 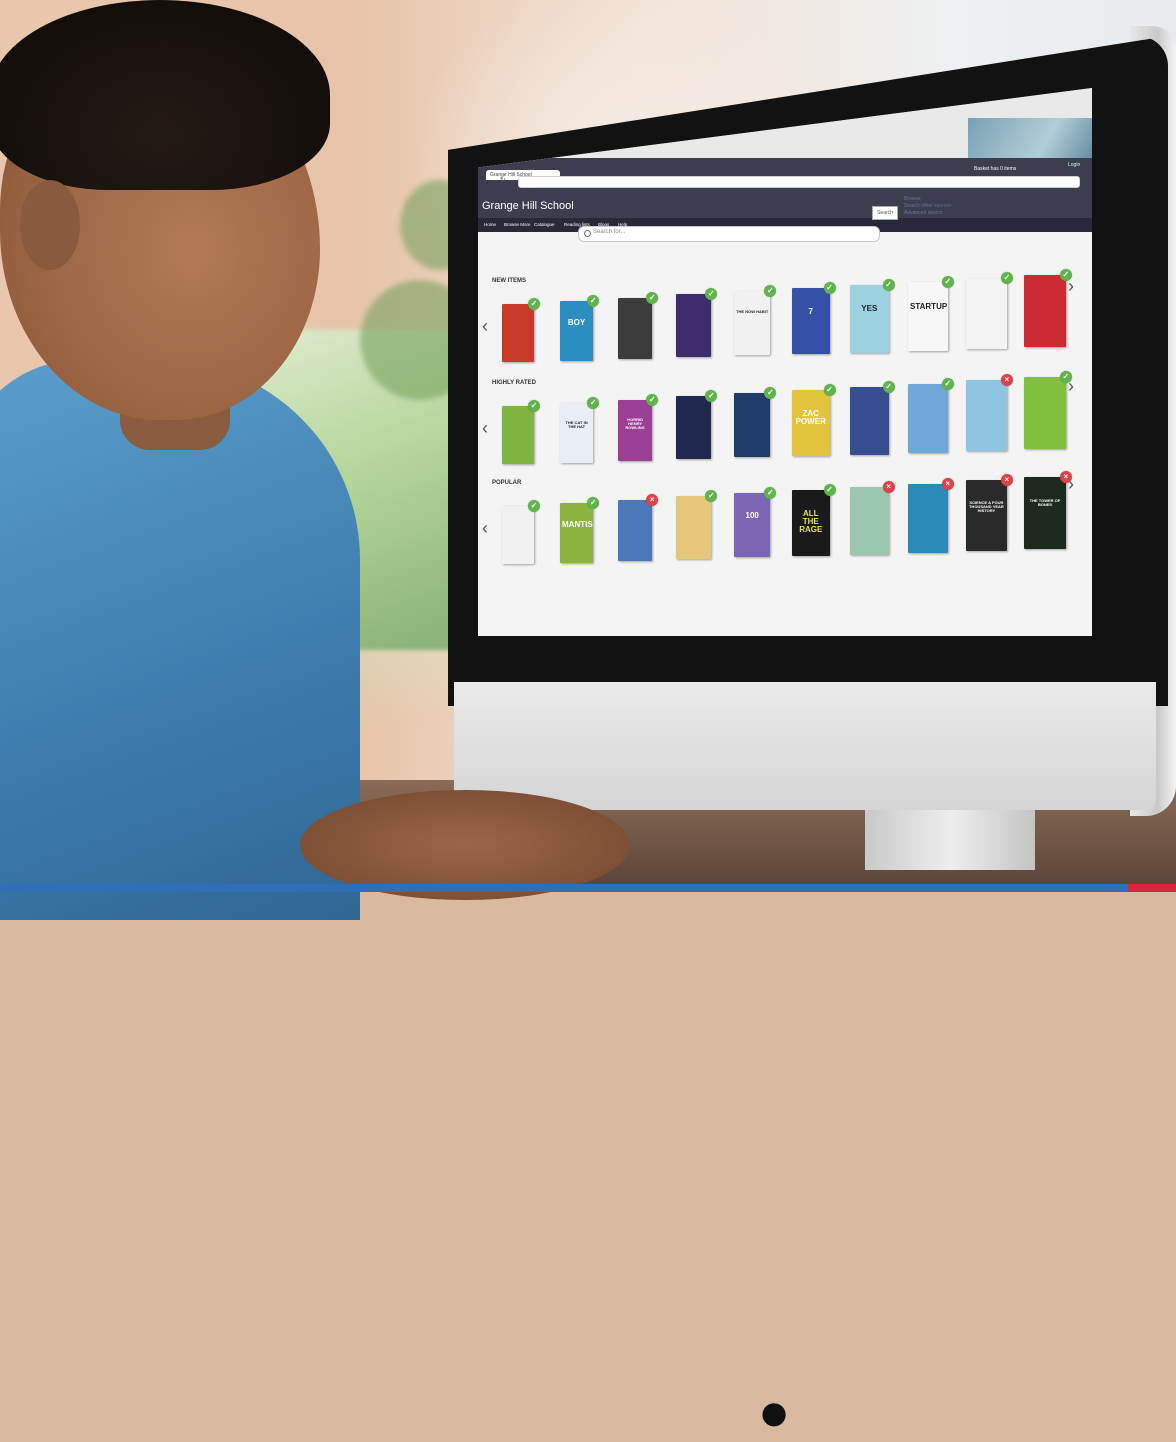 I want to click on bottom-accent-red, so click(x=1152, y=888).